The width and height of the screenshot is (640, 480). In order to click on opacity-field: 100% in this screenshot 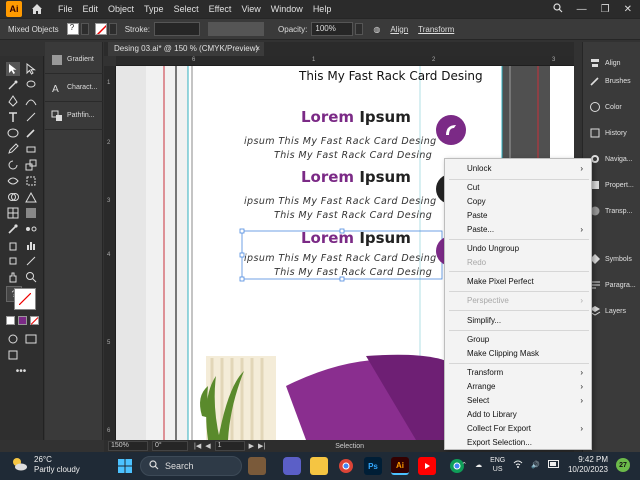, I will do `click(332, 29)`.